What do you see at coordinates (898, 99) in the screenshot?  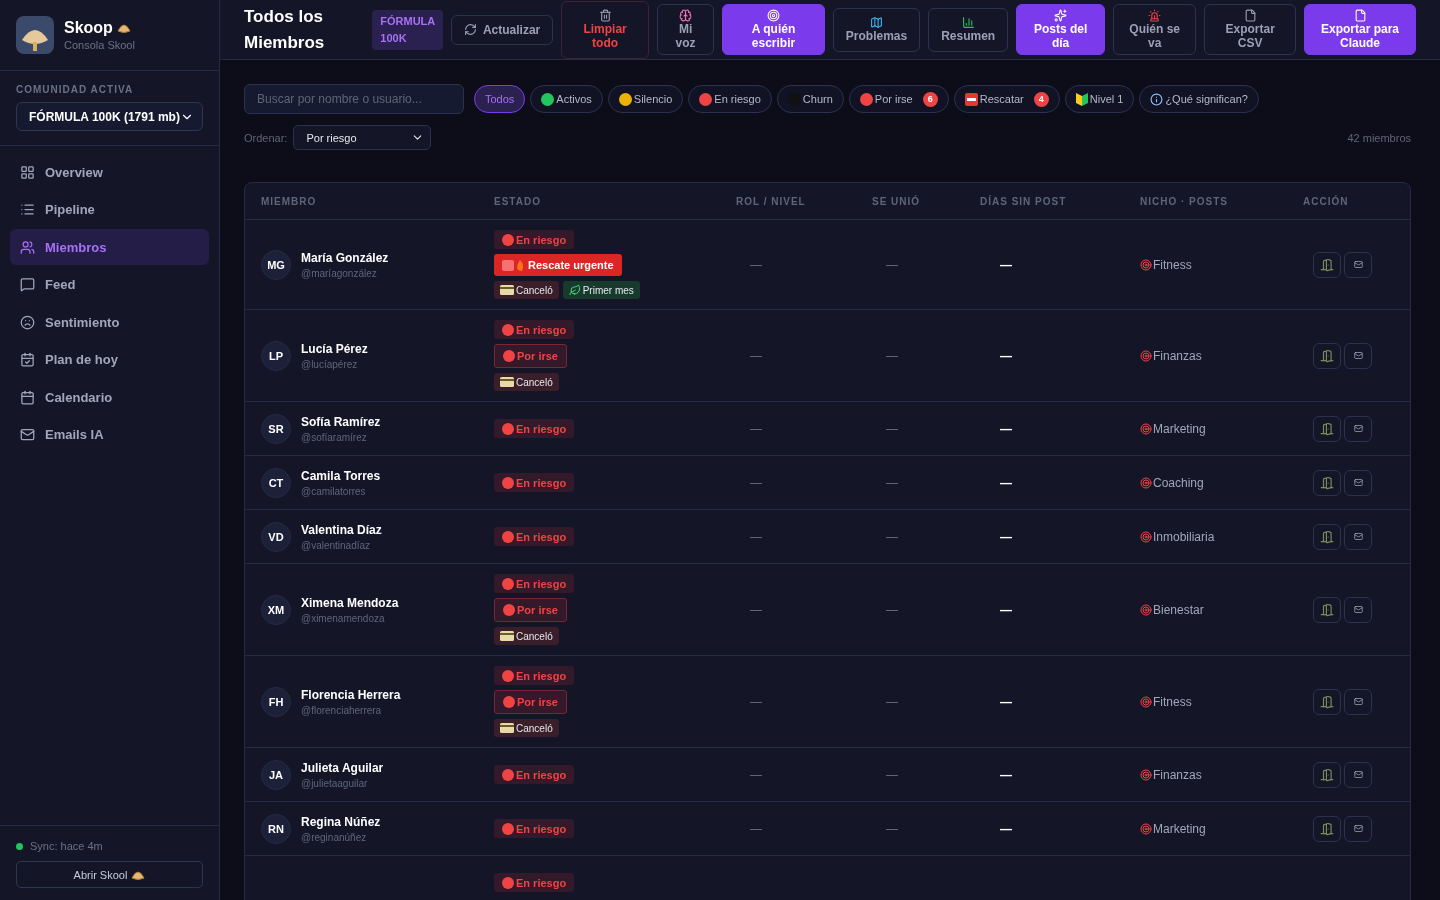 I see `filter-chip: Por irse 6` at bounding box center [898, 99].